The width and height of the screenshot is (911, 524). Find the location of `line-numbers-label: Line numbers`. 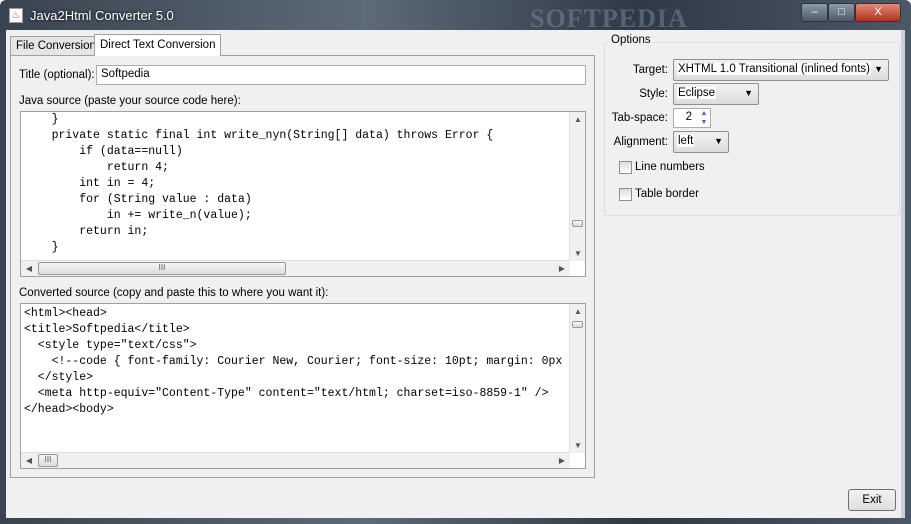

line-numbers-label: Line numbers is located at coordinates (670, 167).